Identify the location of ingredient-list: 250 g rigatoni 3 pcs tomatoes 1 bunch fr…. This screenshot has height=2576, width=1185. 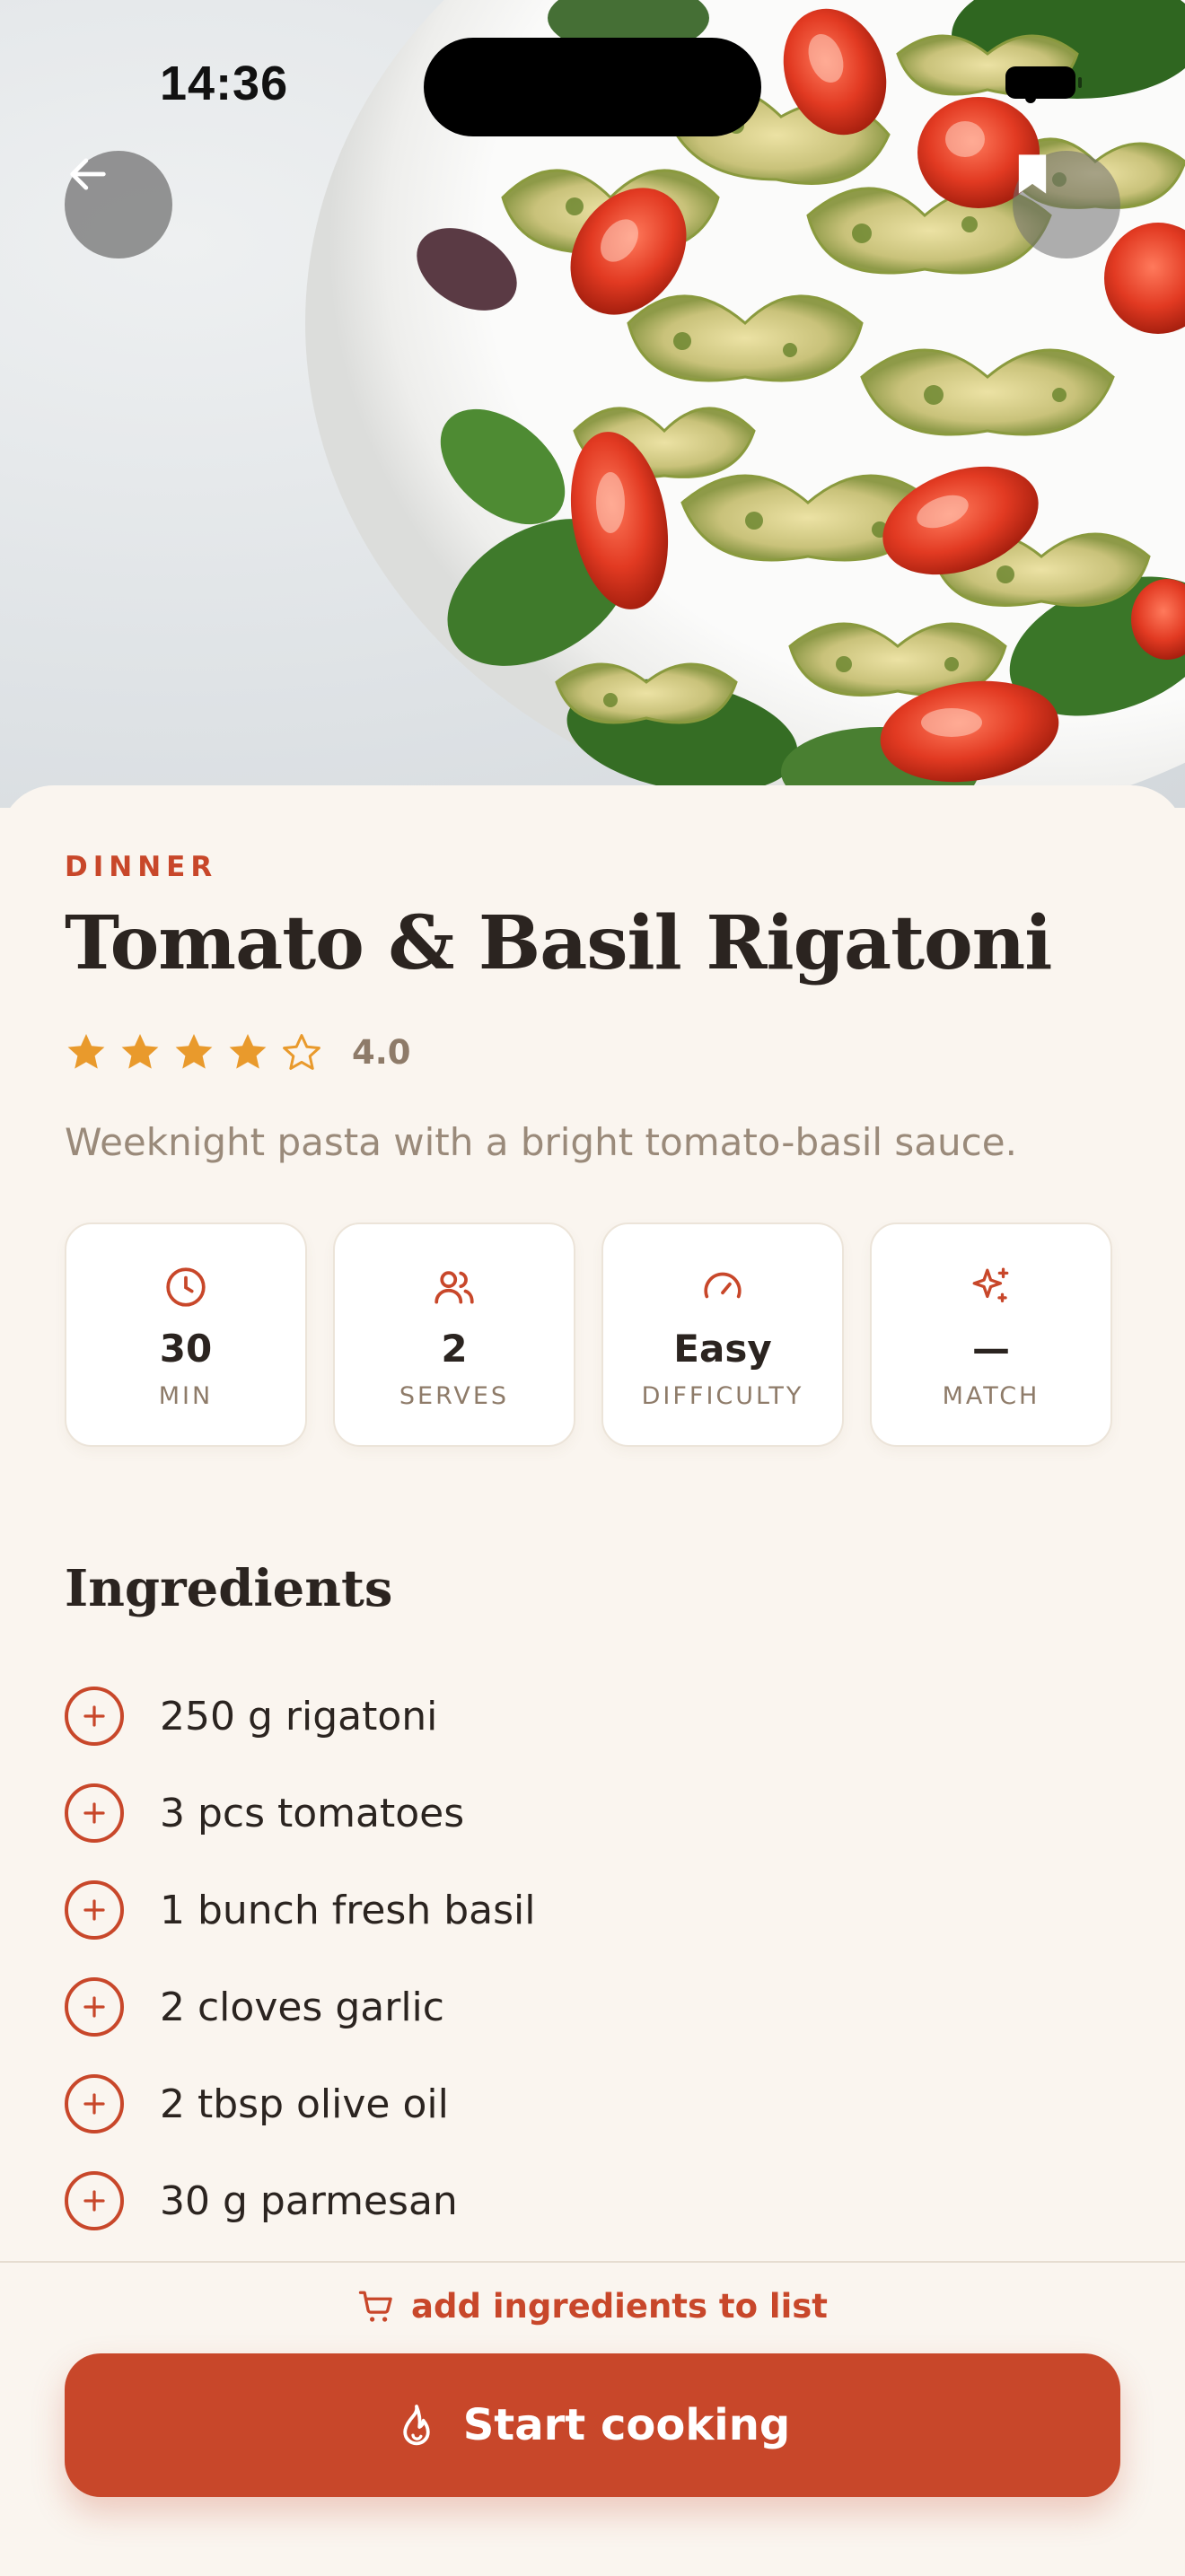
(300, 1958).